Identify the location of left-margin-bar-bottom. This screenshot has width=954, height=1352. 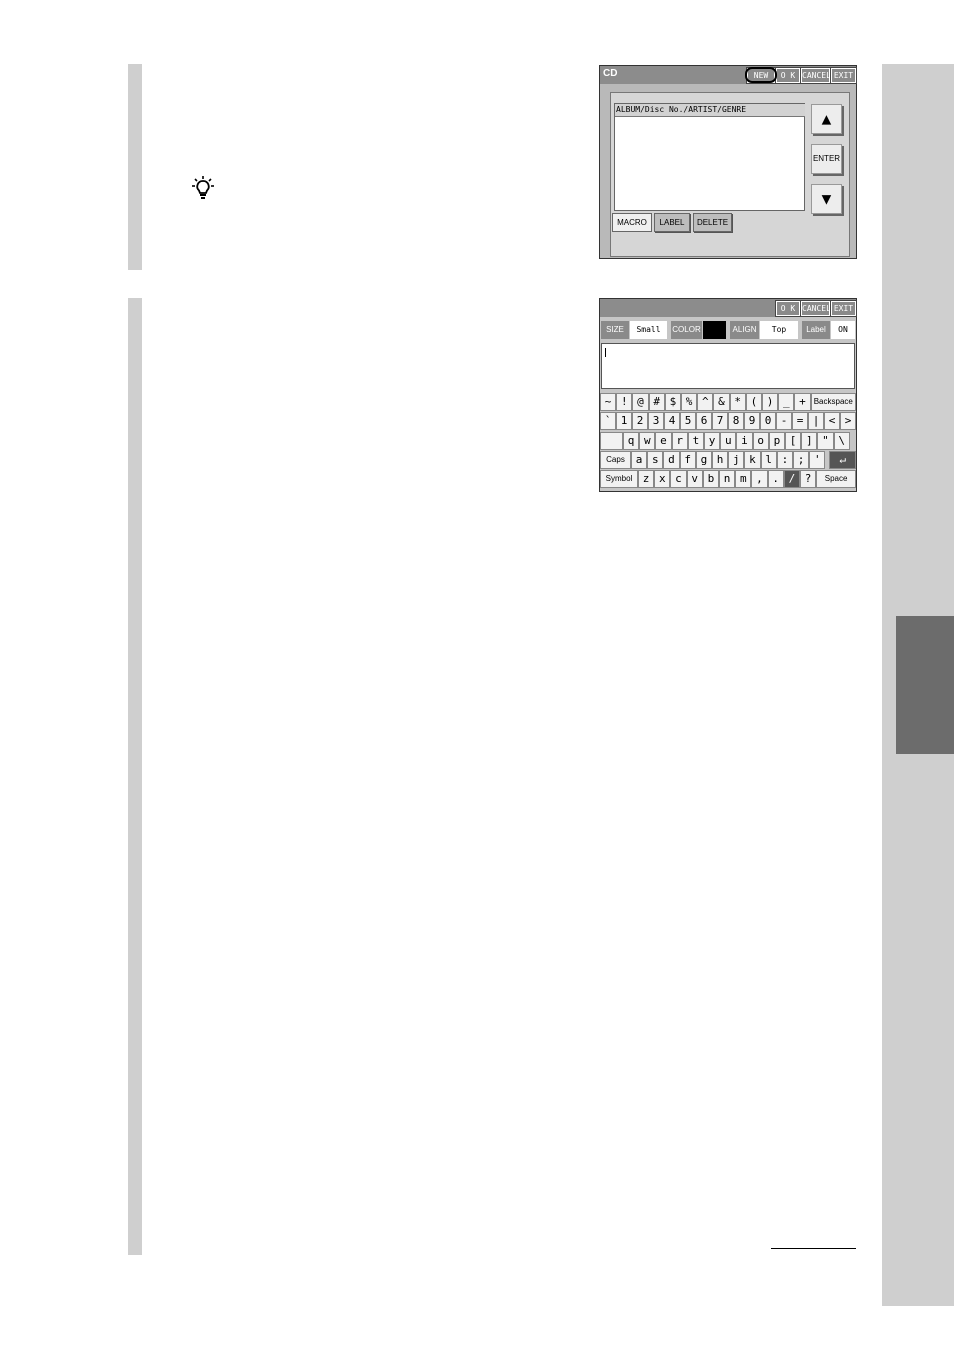
(135, 776).